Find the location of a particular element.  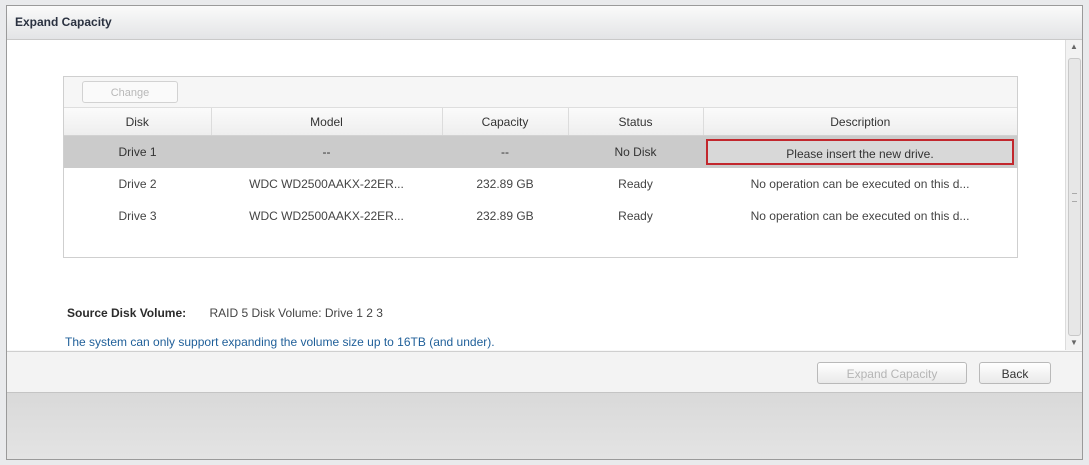

cell-description-highlighted: Please insert the new drive. is located at coordinates (860, 152).